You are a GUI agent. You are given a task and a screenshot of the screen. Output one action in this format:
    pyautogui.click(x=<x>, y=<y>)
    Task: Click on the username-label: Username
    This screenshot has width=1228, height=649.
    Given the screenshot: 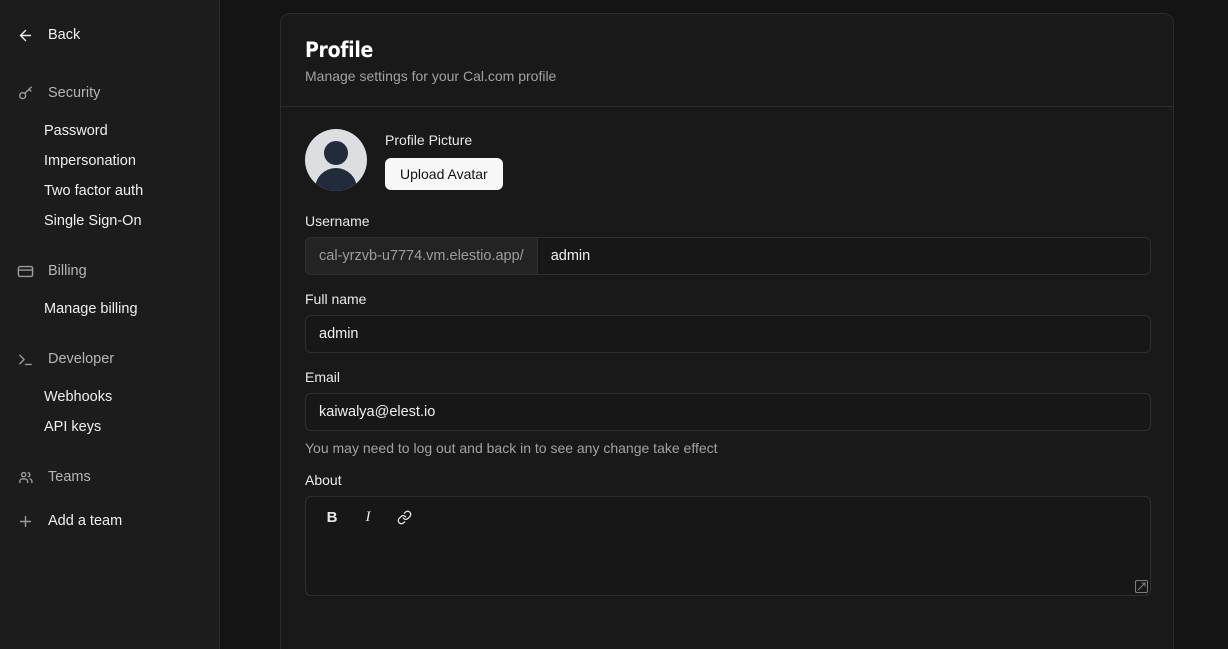 What is the action you would take?
    pyautogui.click(x=337, y=221)
    